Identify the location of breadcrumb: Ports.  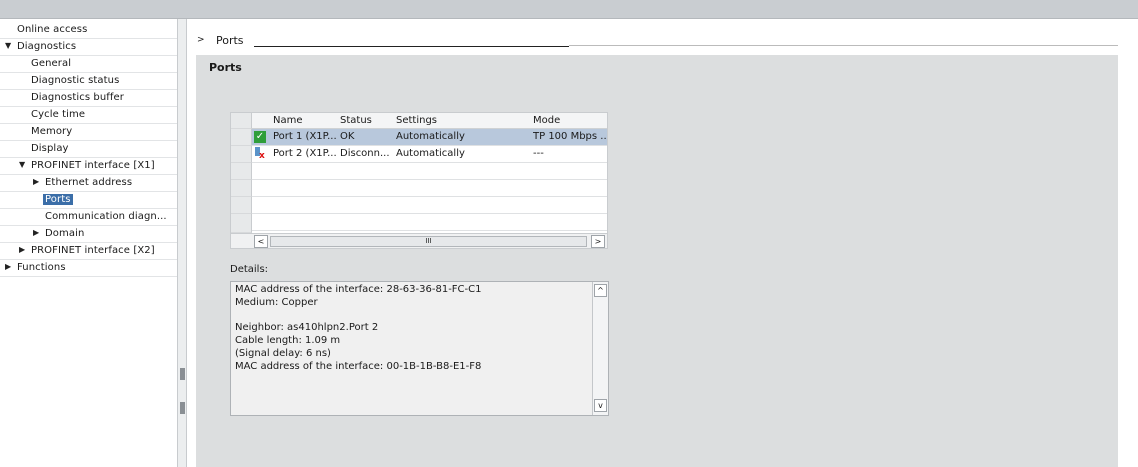
(230, 40).